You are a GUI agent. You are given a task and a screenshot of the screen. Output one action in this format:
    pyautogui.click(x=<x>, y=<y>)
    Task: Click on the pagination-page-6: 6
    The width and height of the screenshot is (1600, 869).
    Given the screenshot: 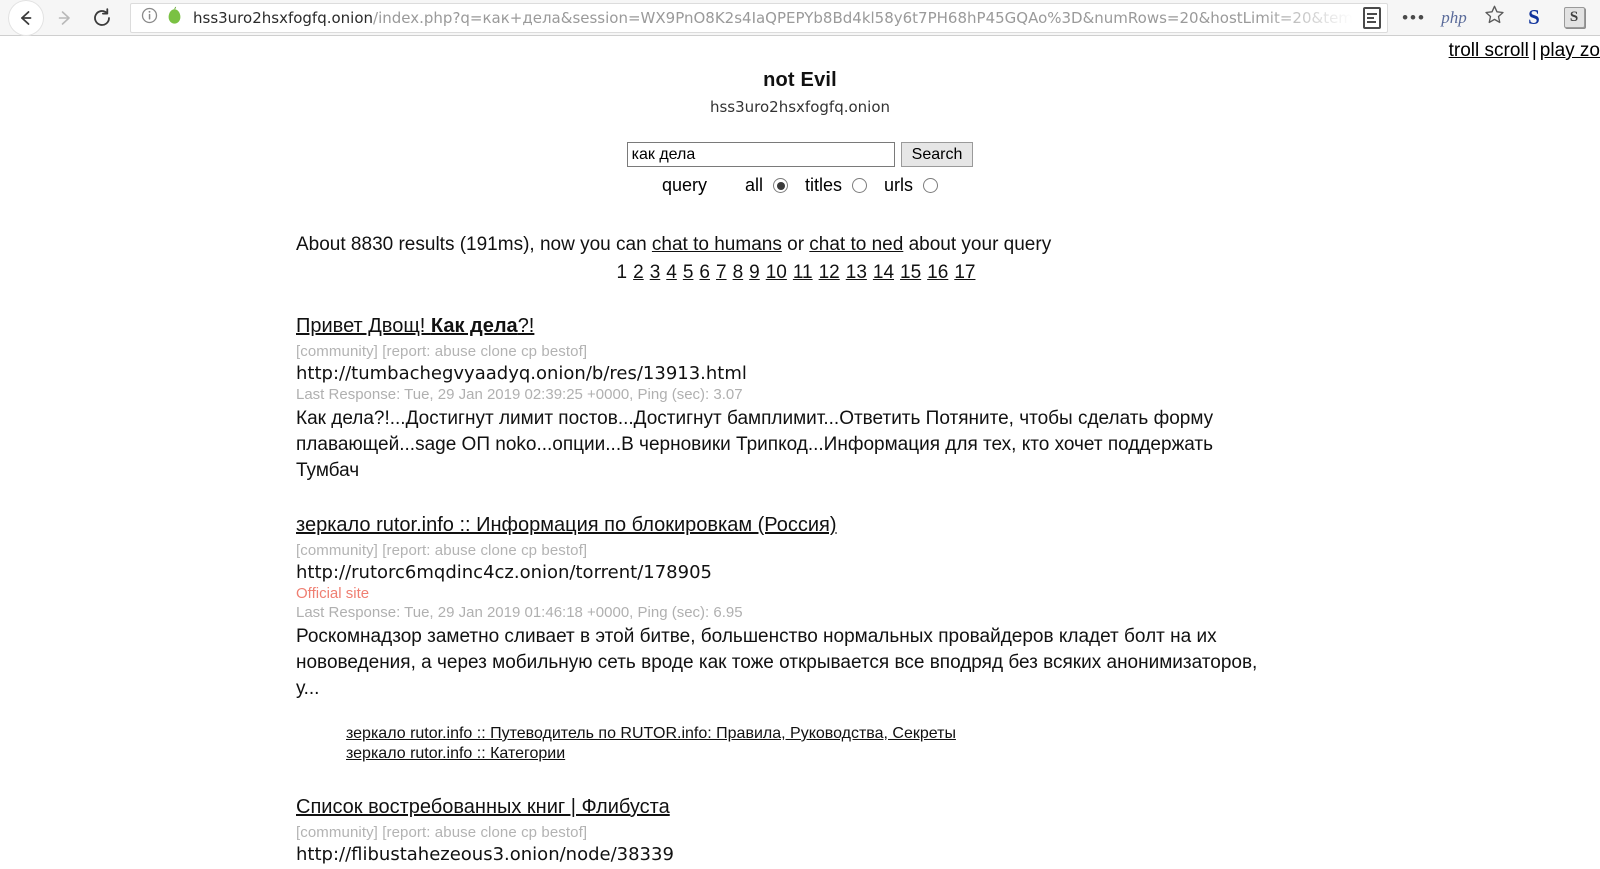 What is the action you would take?
    pyautogui.click(x=704, y=272)
    